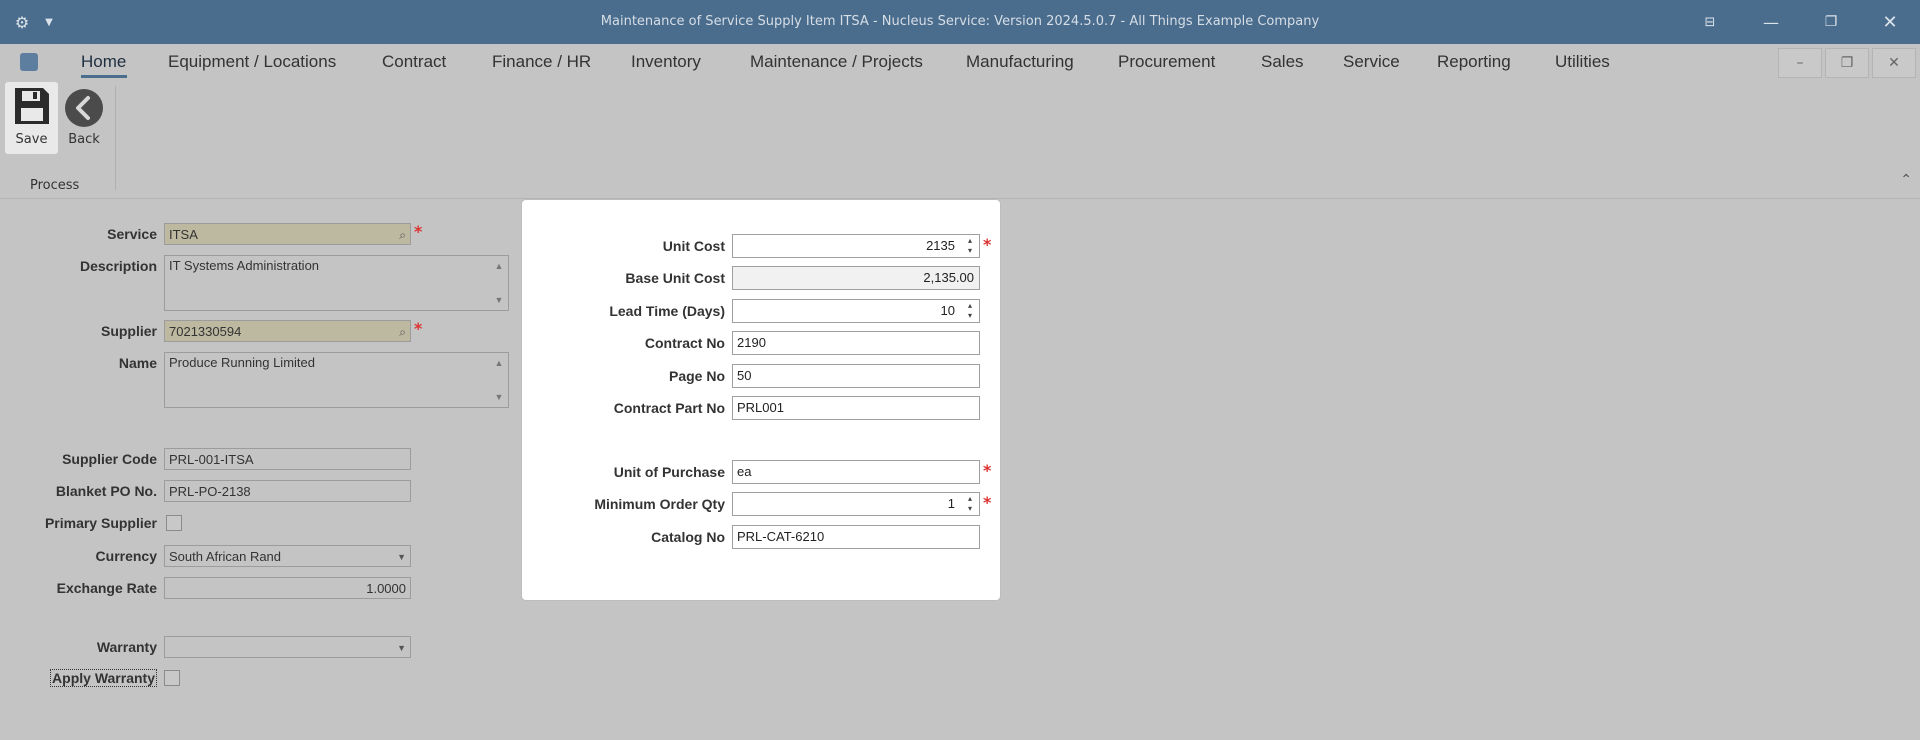 The width and height of the screenshot is (1920, 740). Describe the element at coordinates (666, 62) in the screenshot. I see `menu-inventory: Inventory` at that location.